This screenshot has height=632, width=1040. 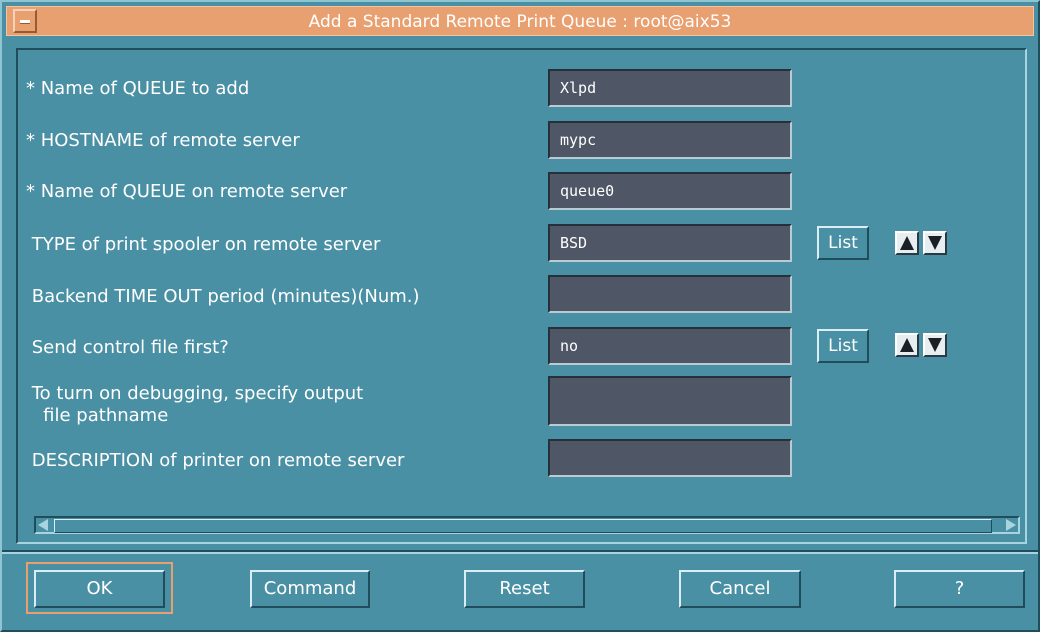 What do you see at coordinates (523, 526) in the screenshot?
I see `scrollbar-thumb` at bounding box center [523, 526].